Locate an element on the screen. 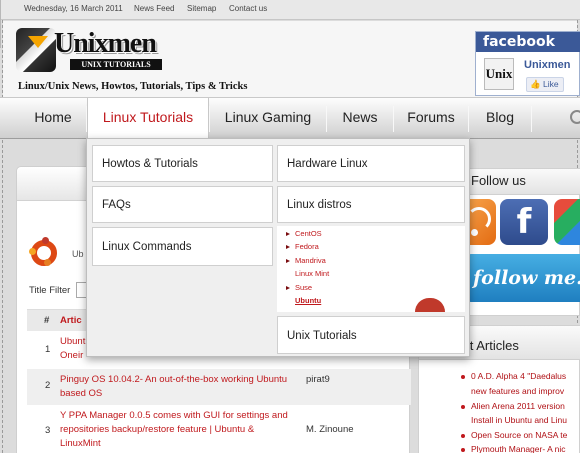 The width and height of the screenshot is (580, 453). row-number: 2 is located at coordinates (48, 385).